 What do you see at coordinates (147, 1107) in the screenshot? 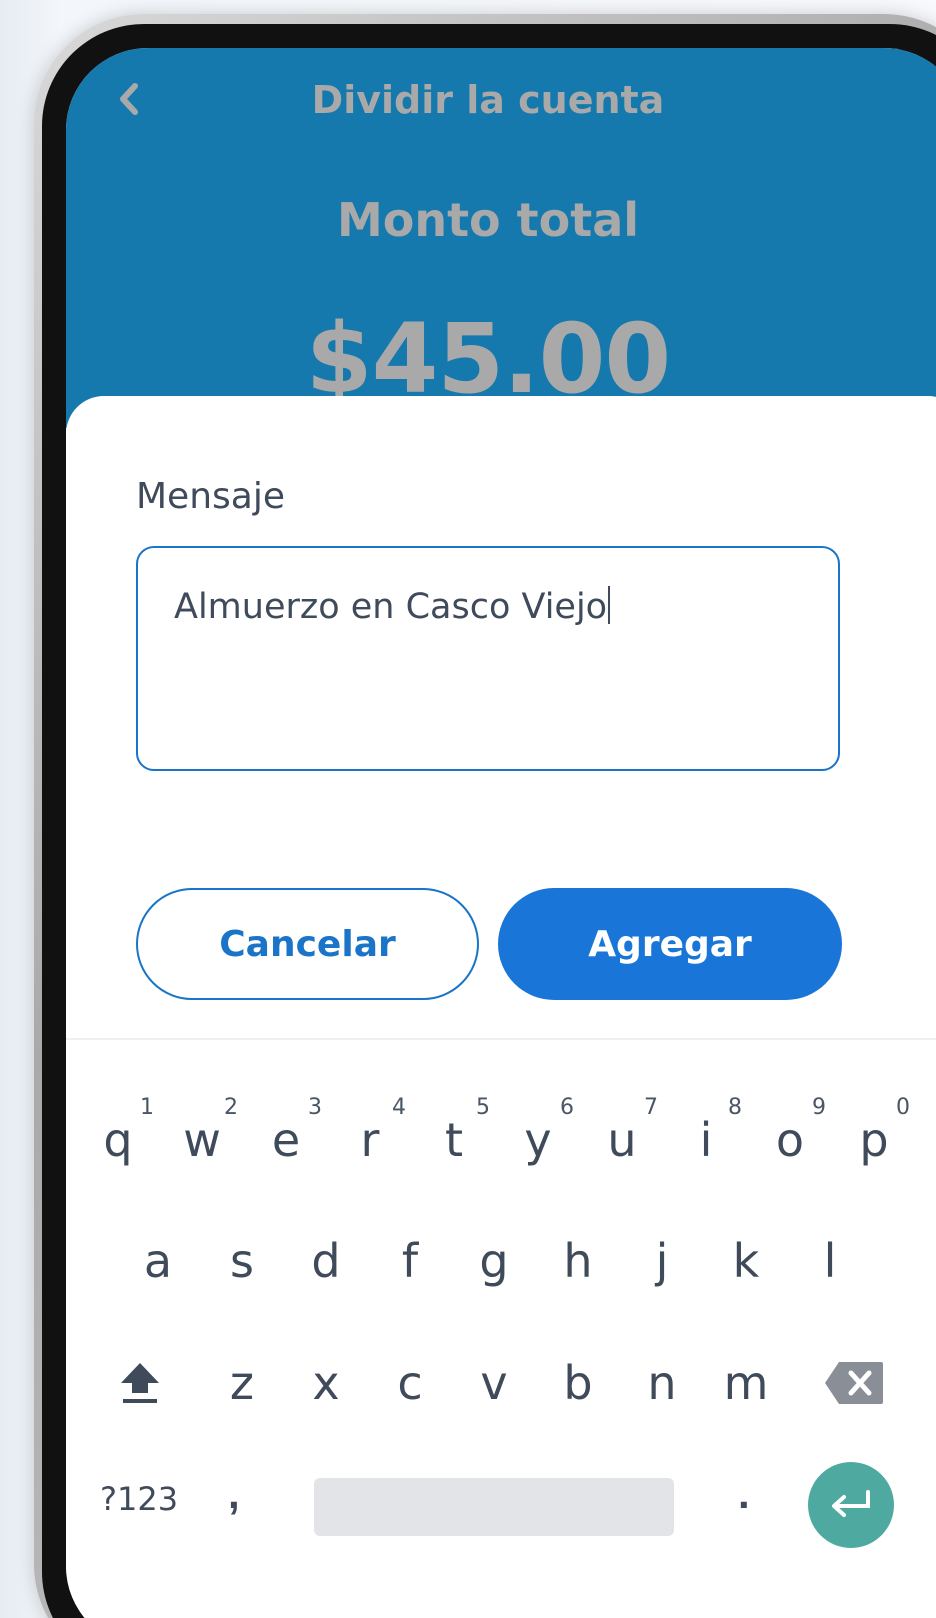
I see `key-number-hint: 1` at bounding box center [147, 1107].